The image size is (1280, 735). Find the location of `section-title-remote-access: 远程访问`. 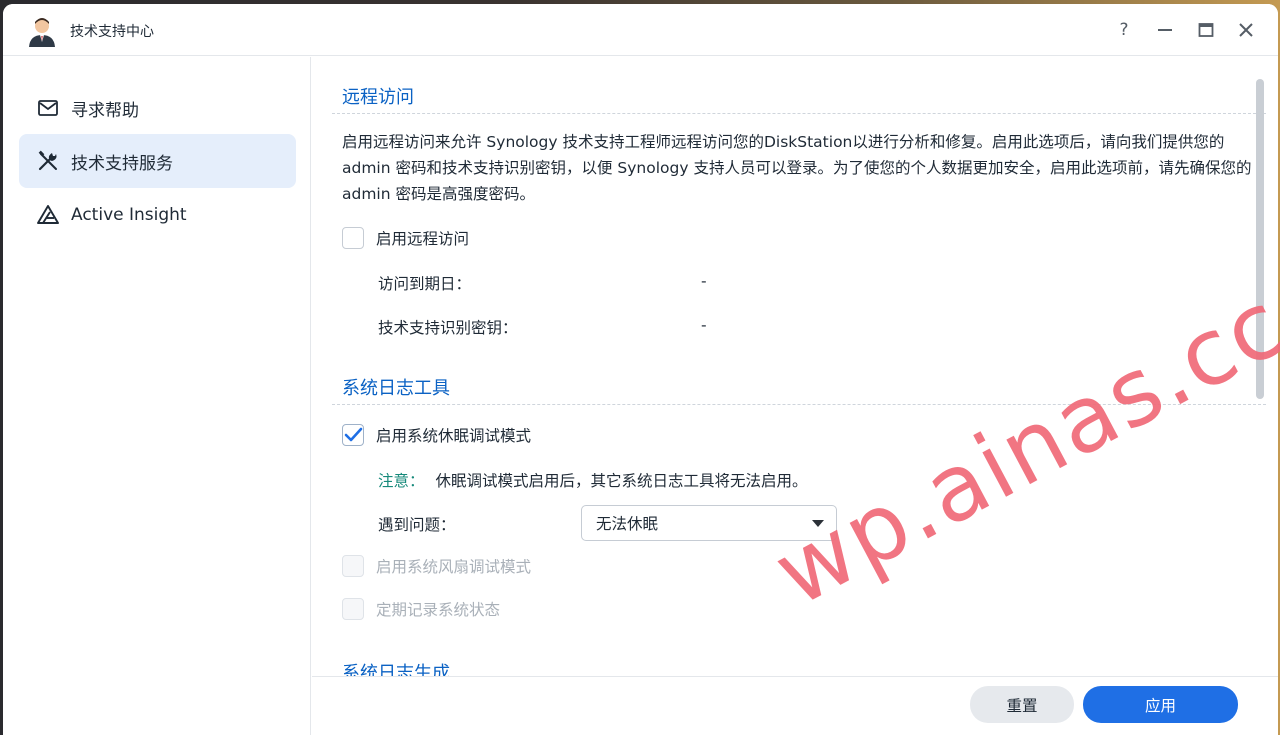

section-title-remote-access: 远程访问 is located at coordinates (378, 97).